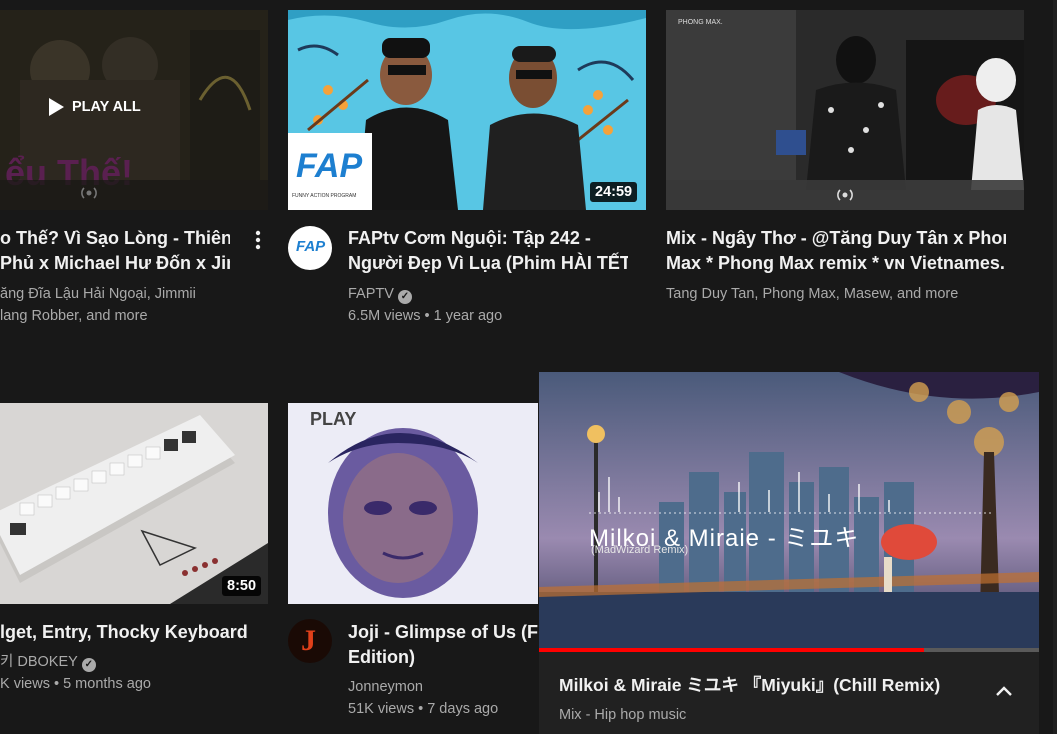 This screenshot has height=734, width=1057. I want to click on progress-bar, so click(789, 650).